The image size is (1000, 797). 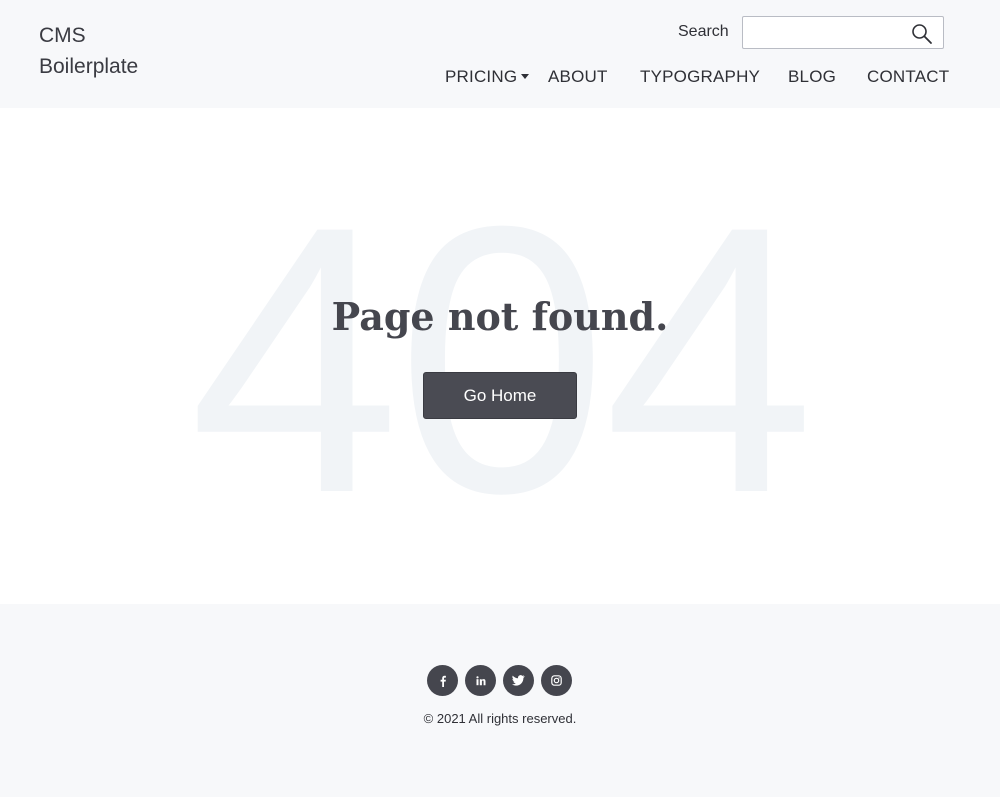 What do you see at coordinates (500, 718) in the screenshot?
I see `copyright-text: © 2021 All rights reserved.` at bounding box center [500, 718].